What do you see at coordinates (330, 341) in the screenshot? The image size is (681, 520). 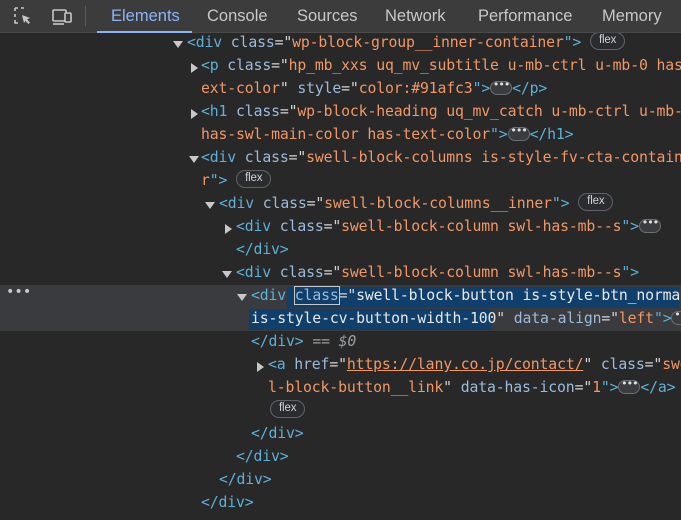 I see `console-ref: == $0` at bounding box center [330, 341].